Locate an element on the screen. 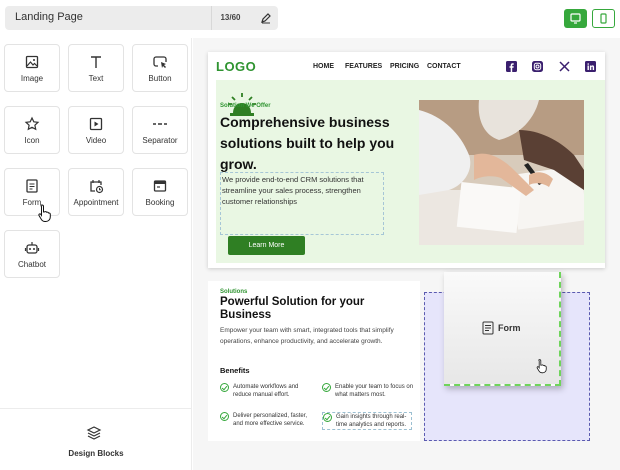 The height and width of the screenshot is (470, 620). block-image: Image is located at coordinates (32, 68).